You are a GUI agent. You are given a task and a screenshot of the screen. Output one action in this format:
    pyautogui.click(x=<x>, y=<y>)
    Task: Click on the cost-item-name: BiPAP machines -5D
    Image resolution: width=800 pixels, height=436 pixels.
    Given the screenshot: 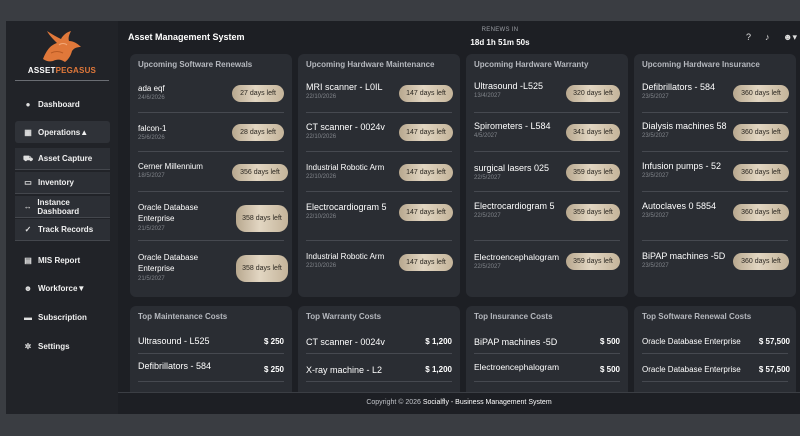 What is the action you would take?
    pyautogui.click(x=516, y=342)
    